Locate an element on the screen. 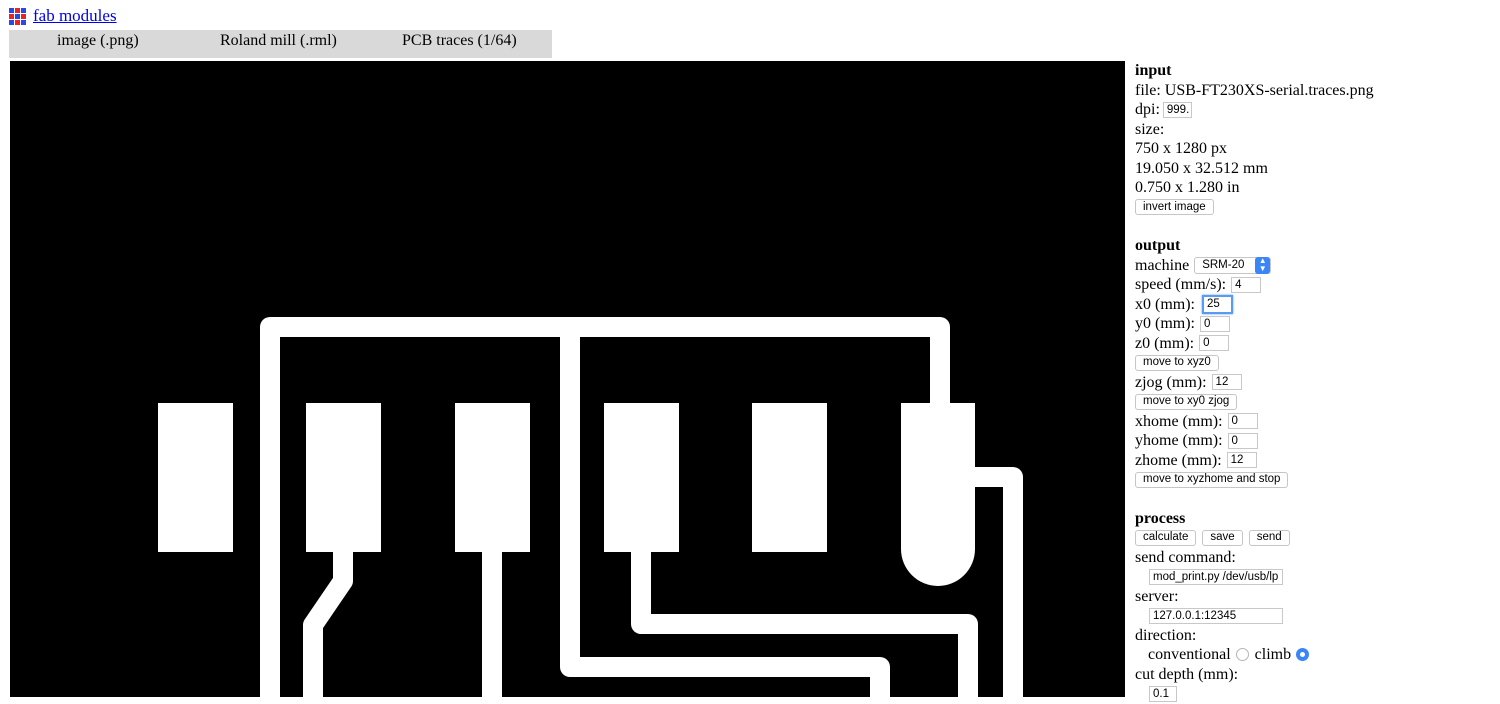 The image size is (1500, 704). size-px: 750 x 1280 px is located at coordinates (1181, 149).